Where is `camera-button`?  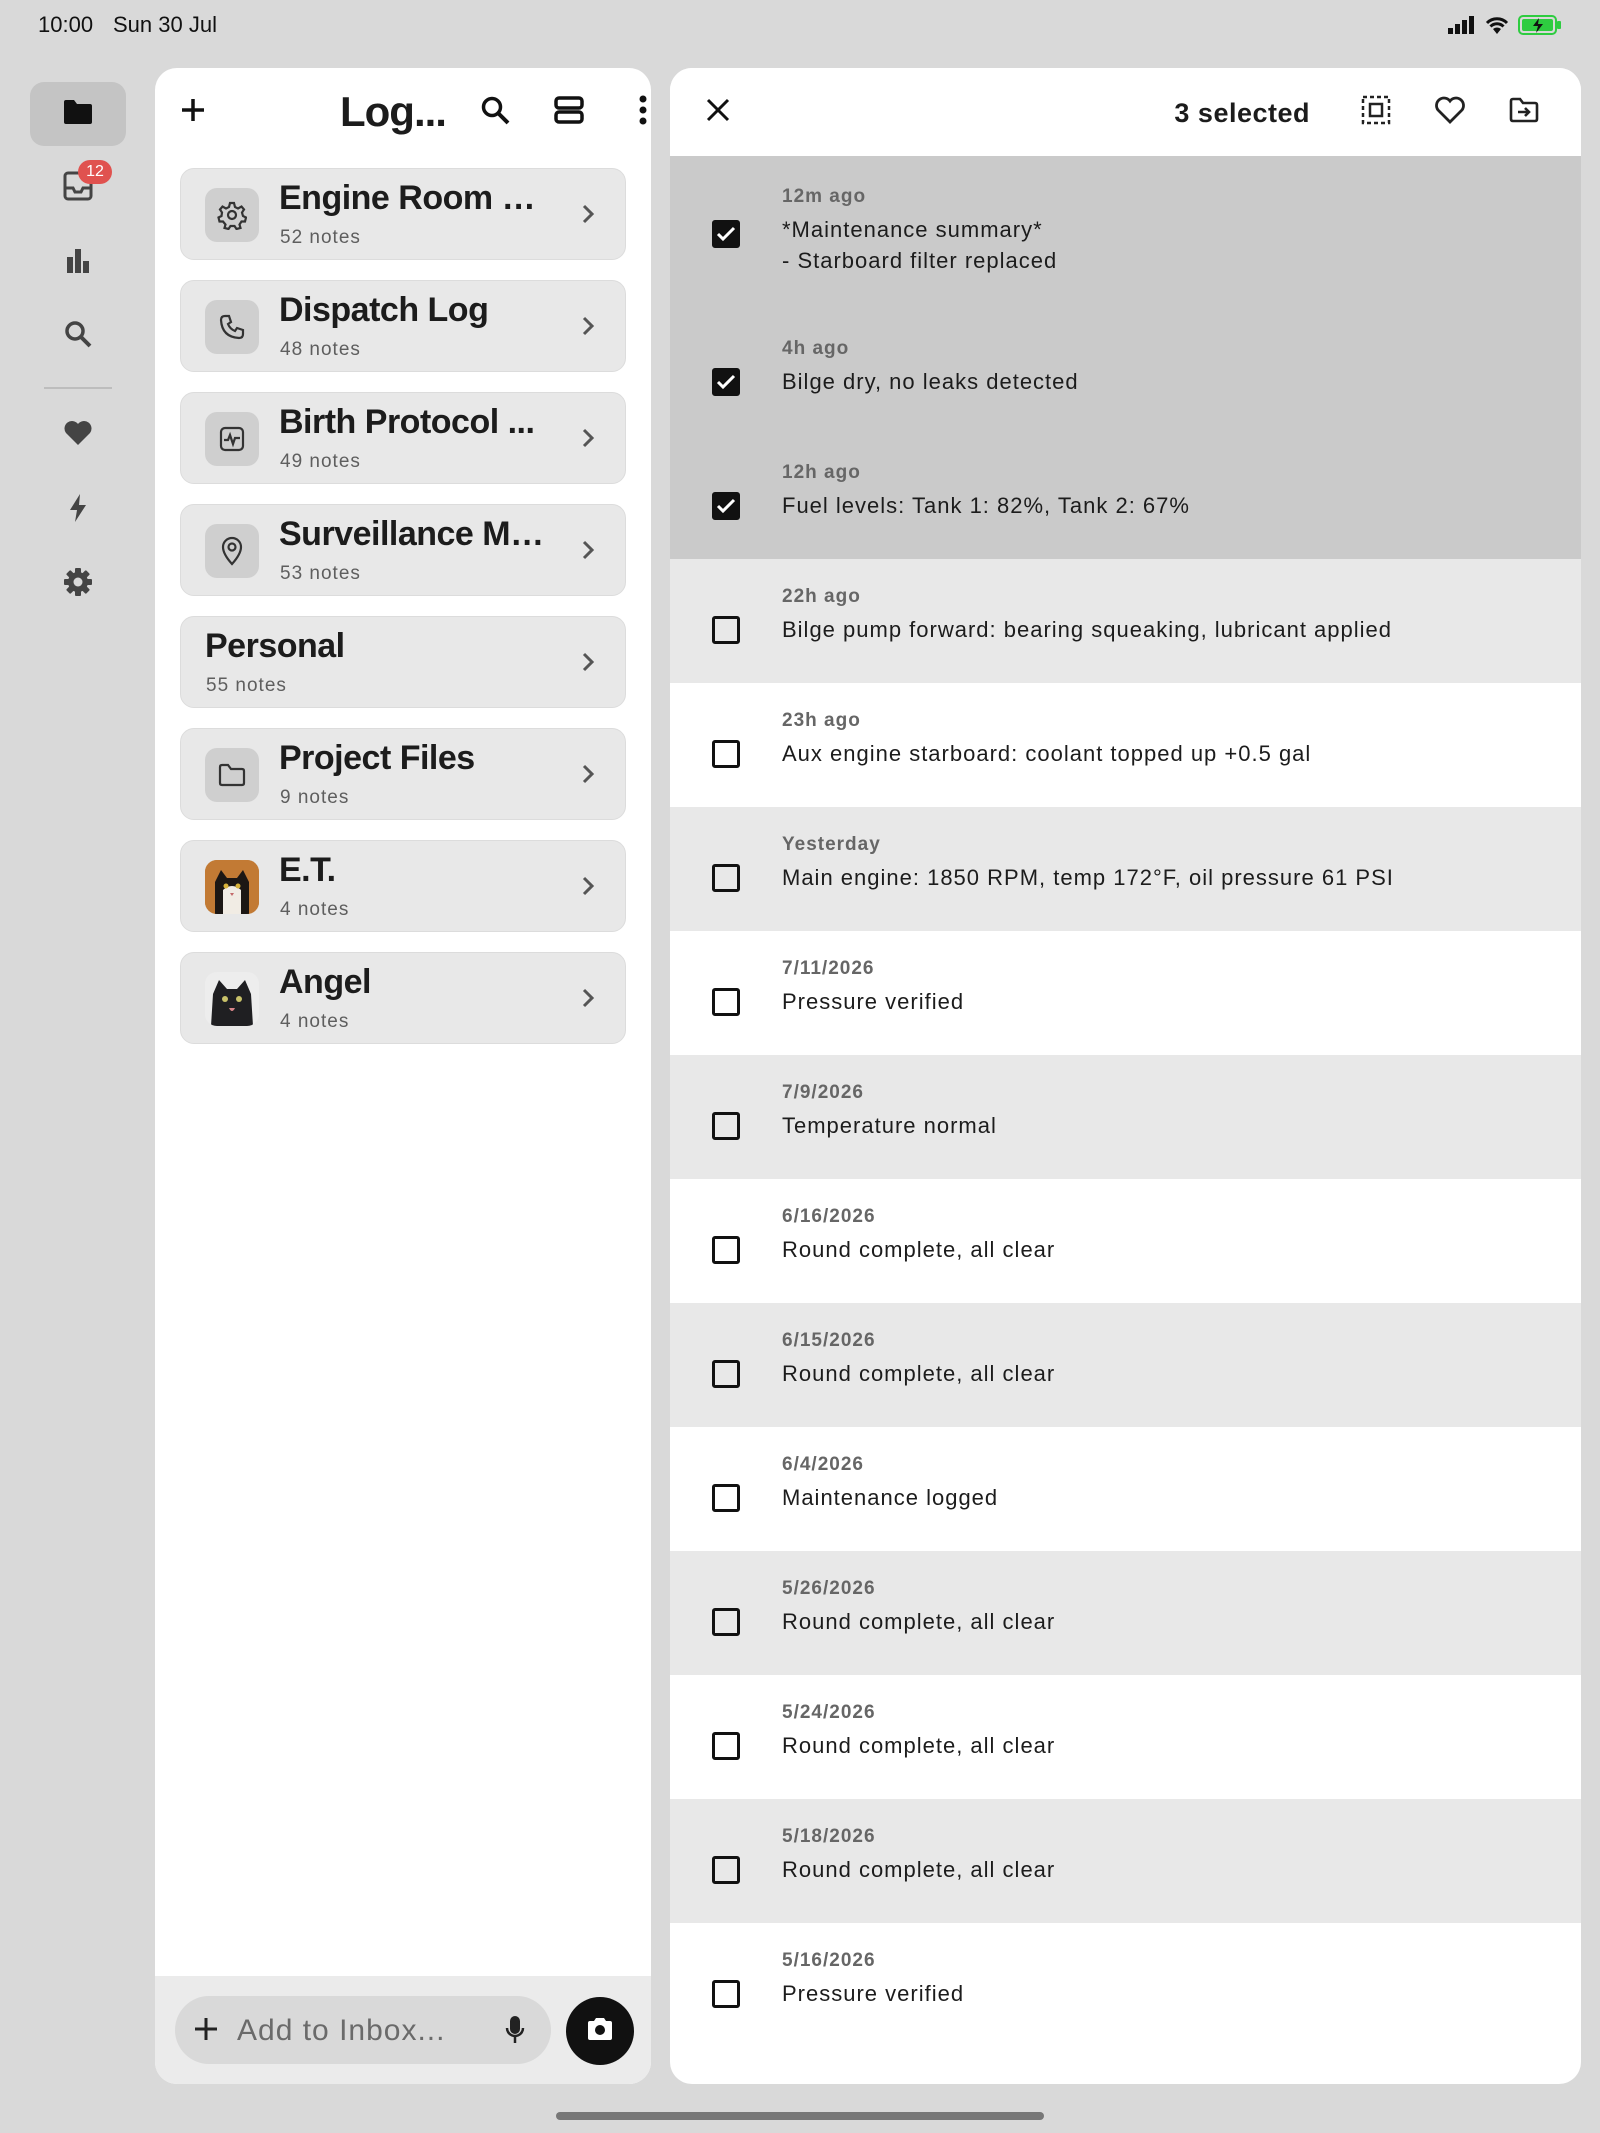
camera-button is located at coordinates (600, 2031).